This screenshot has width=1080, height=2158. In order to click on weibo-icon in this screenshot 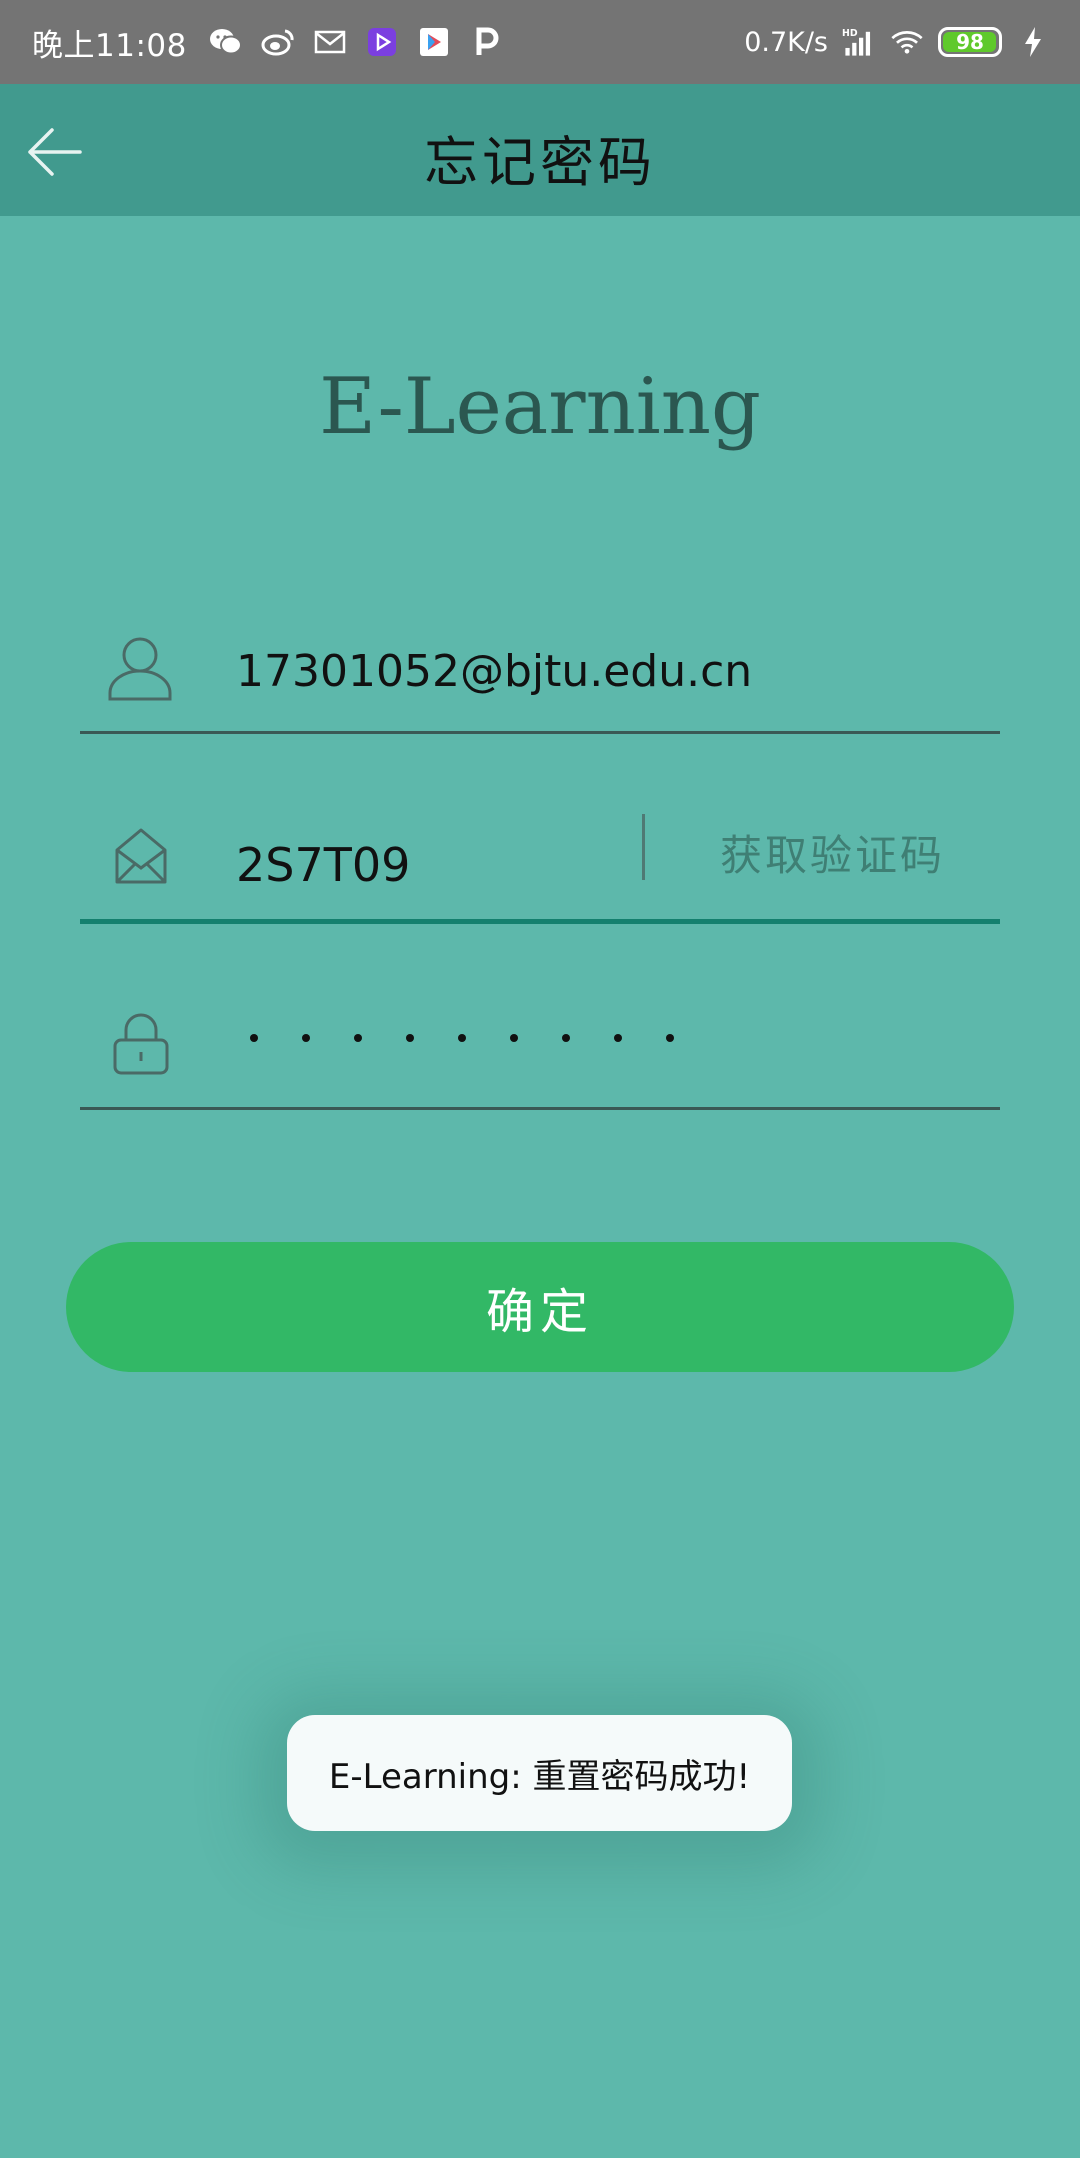, I will do `click(278, 42)`.